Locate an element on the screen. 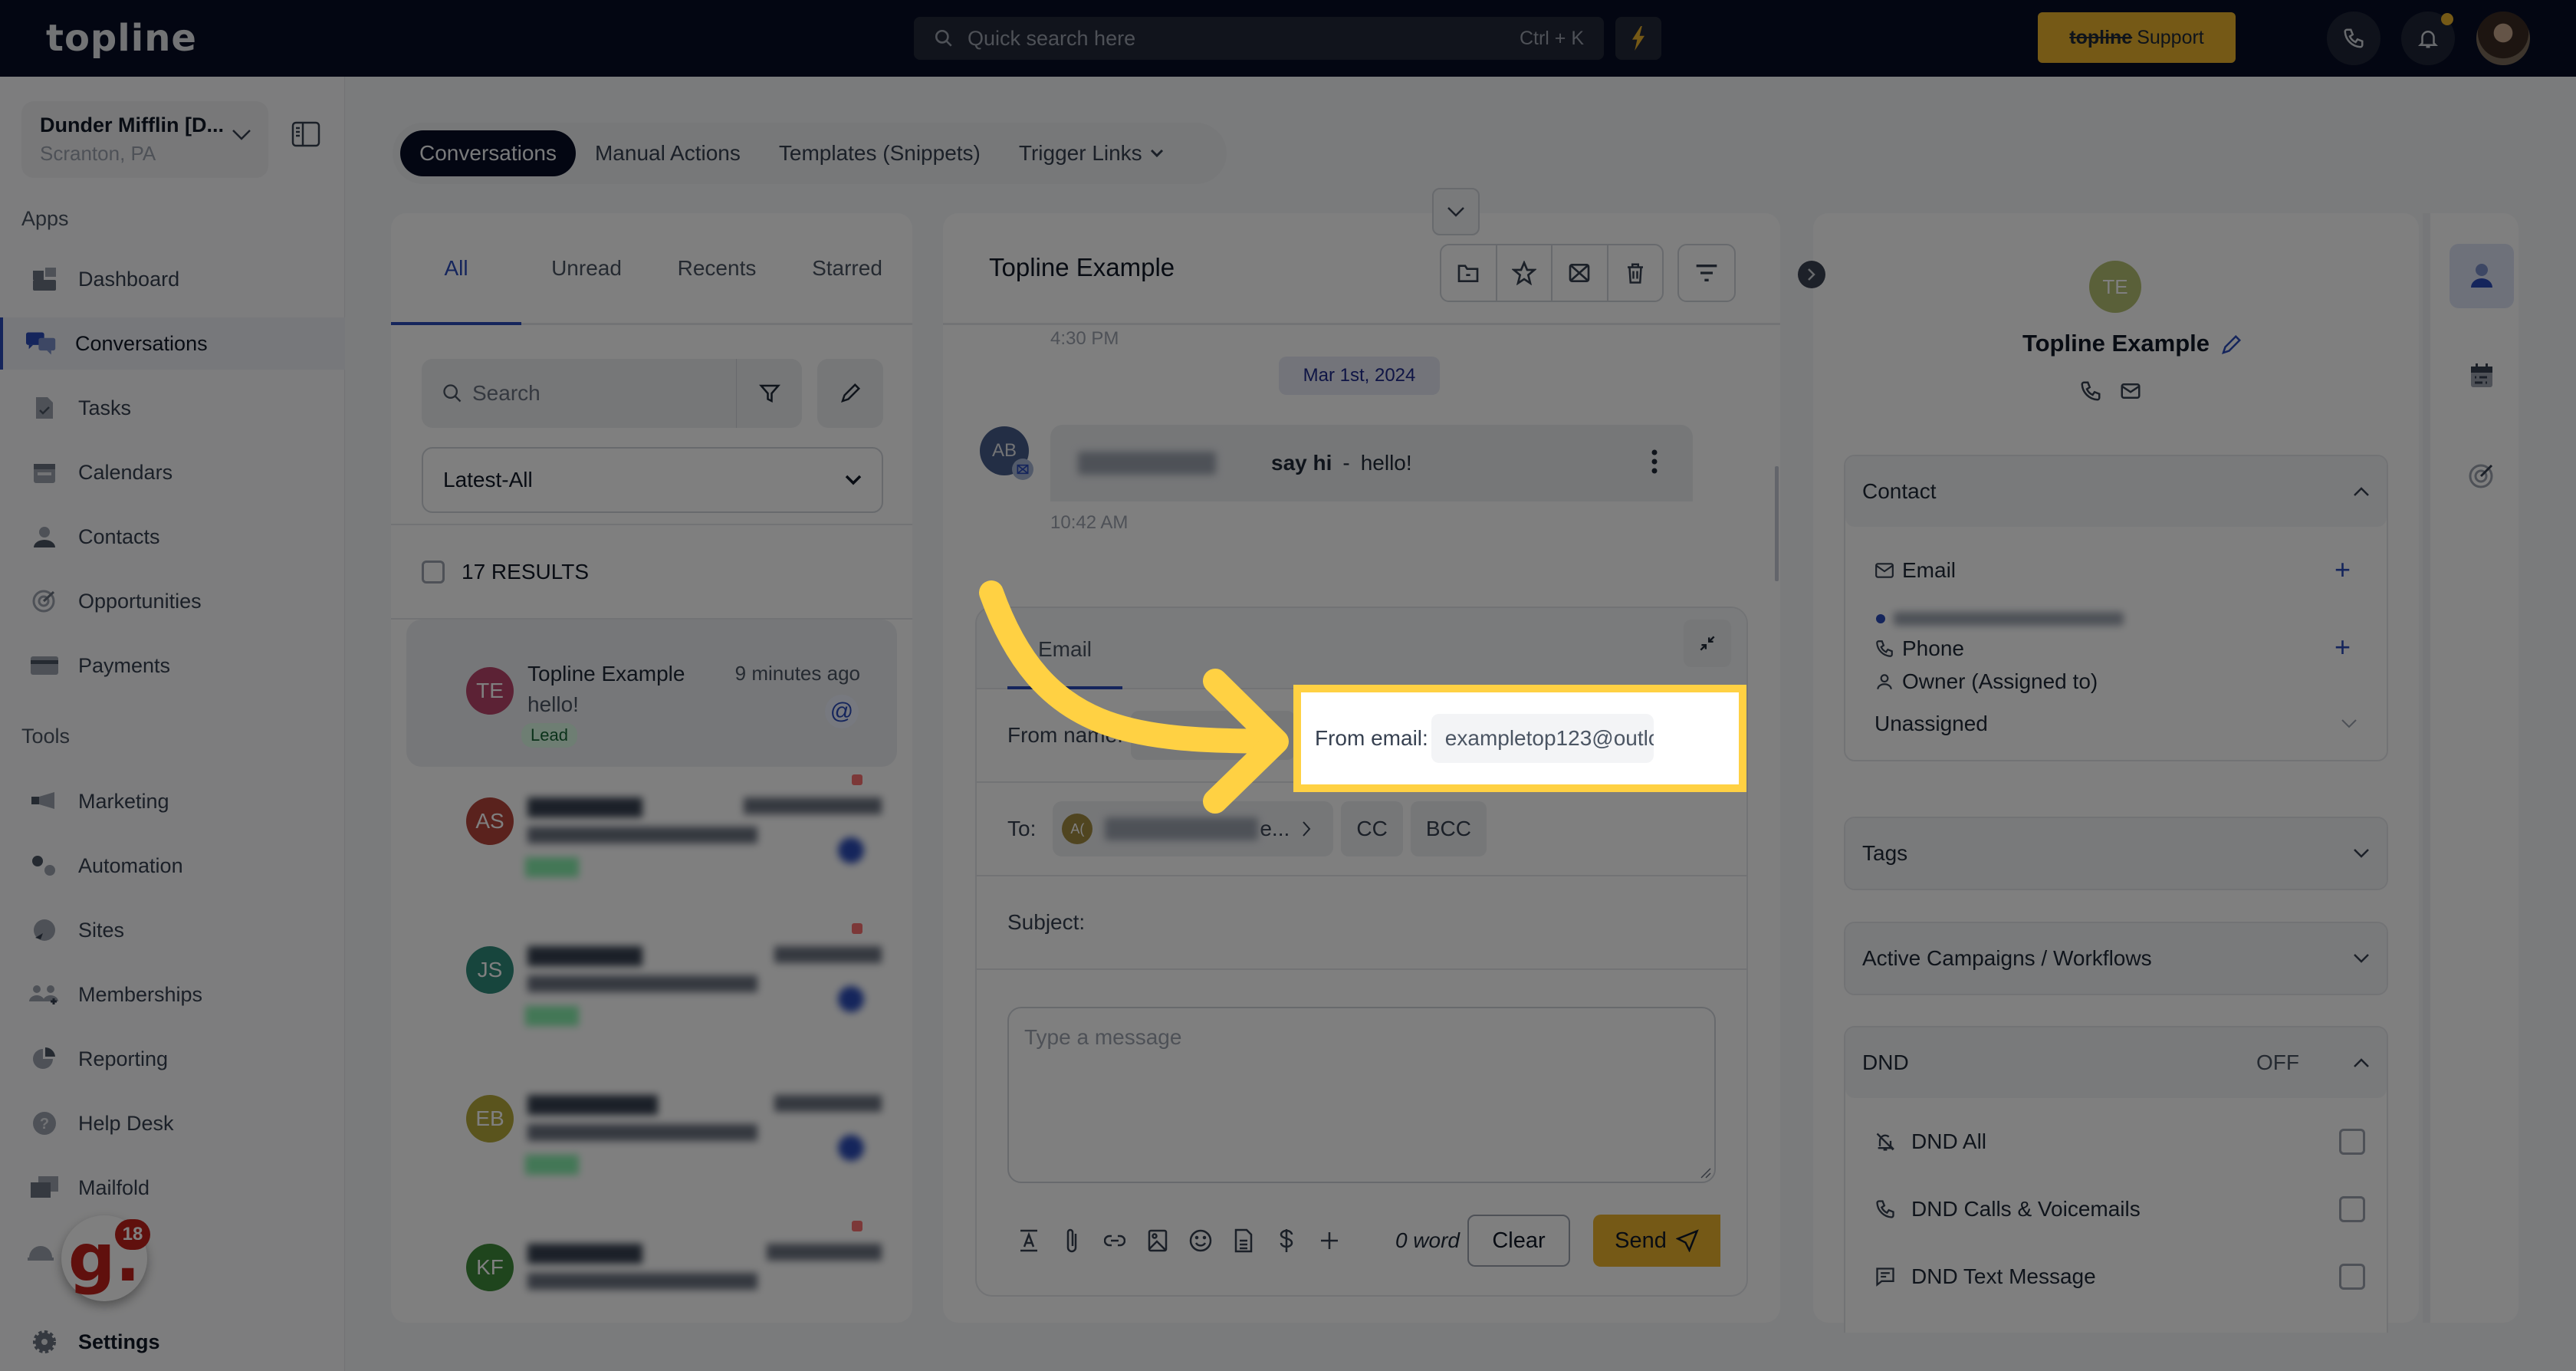 The width and height of the screenshot is (2576, 1371). dnd-all-row: DND All is located at coordinates (2120, 1142).